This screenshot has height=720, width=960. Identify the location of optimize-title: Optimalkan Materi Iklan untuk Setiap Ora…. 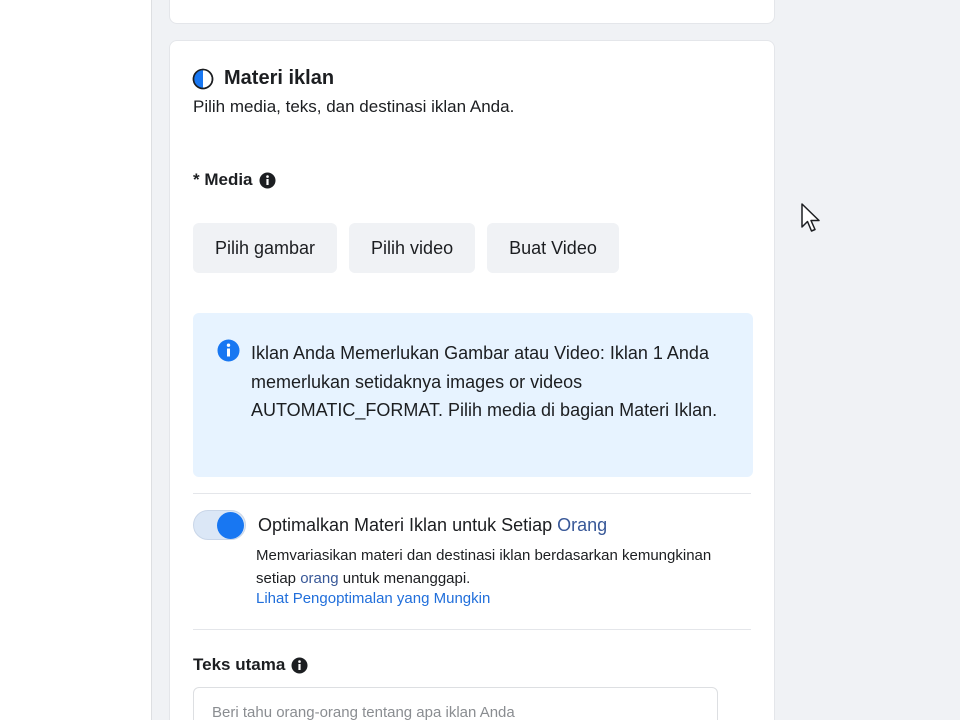
(432, 525).